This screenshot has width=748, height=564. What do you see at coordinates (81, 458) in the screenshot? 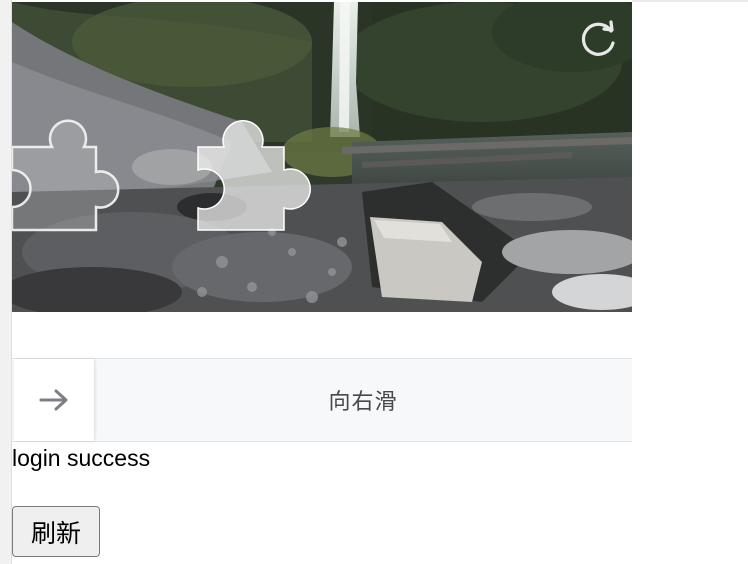
I see `status-message: login success` at bounding box center [81, 458].